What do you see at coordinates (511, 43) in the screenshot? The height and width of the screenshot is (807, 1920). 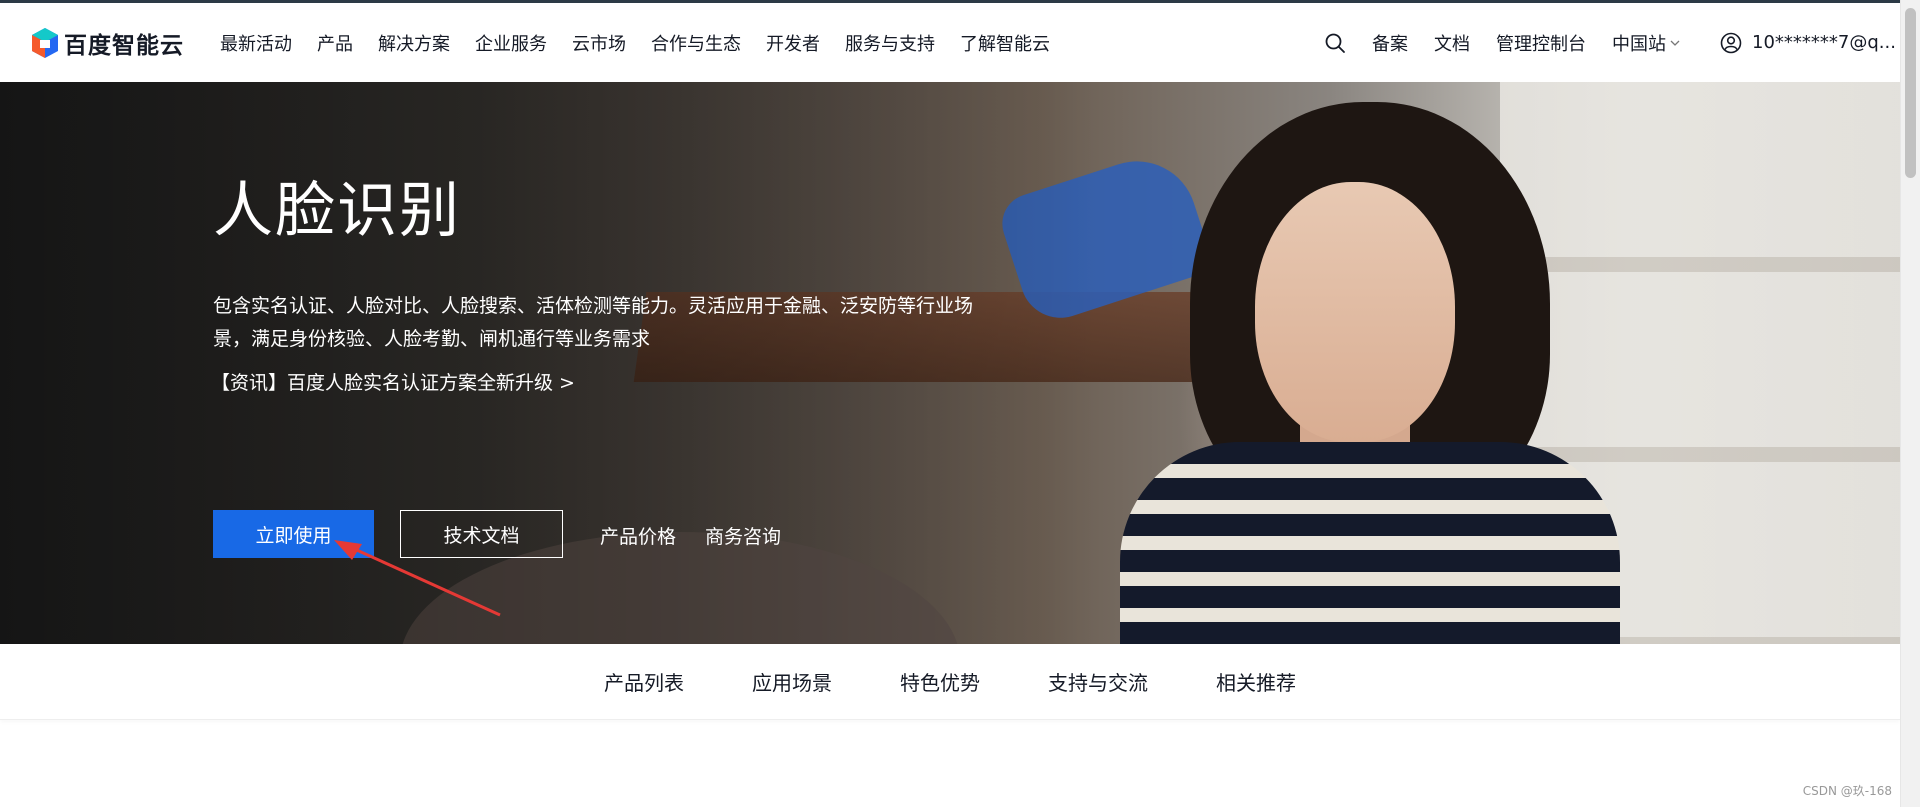 I see `nav-item-enterprise-services: 企业服务` at bounding box center [511, 43].